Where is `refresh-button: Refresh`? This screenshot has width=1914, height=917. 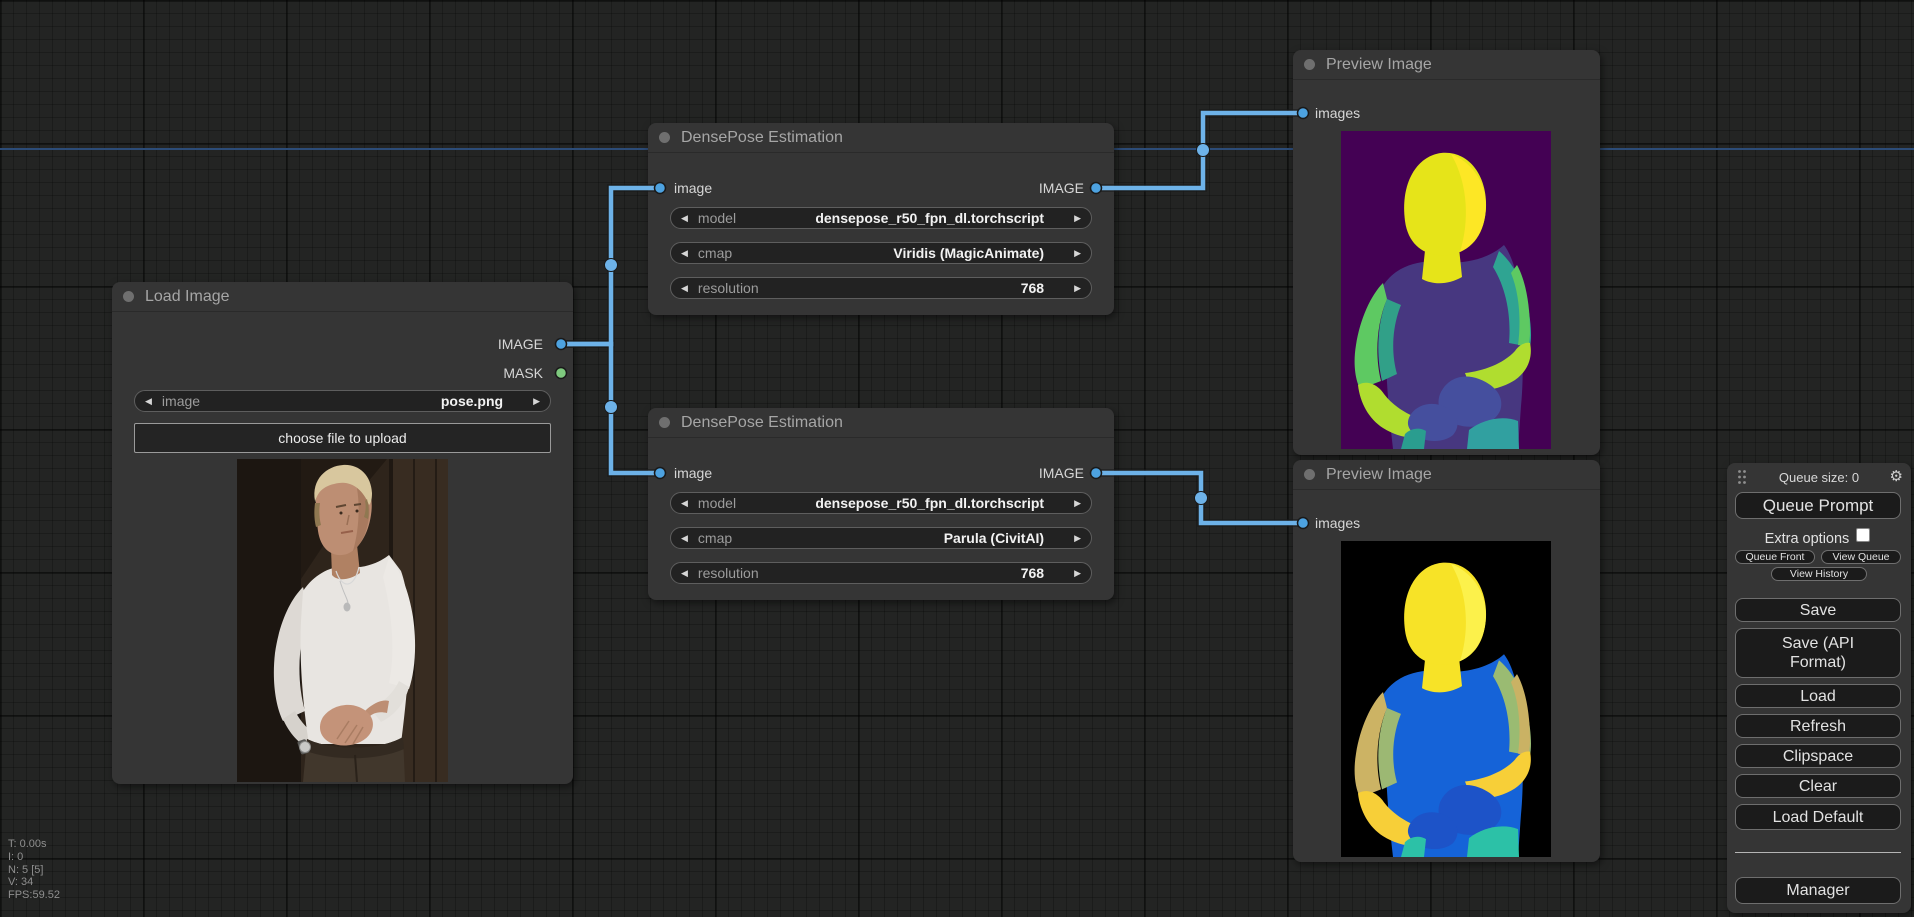
refresh-button: Refresh is located at coordinates (1818, 726).